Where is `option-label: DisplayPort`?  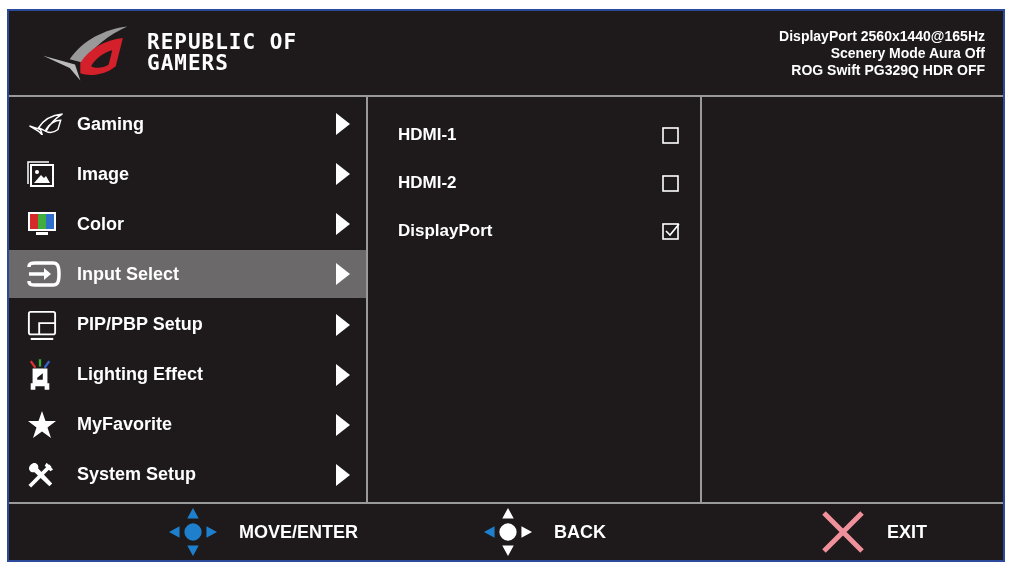 option-label: DisplayPort is located at coordinates (445, 231).